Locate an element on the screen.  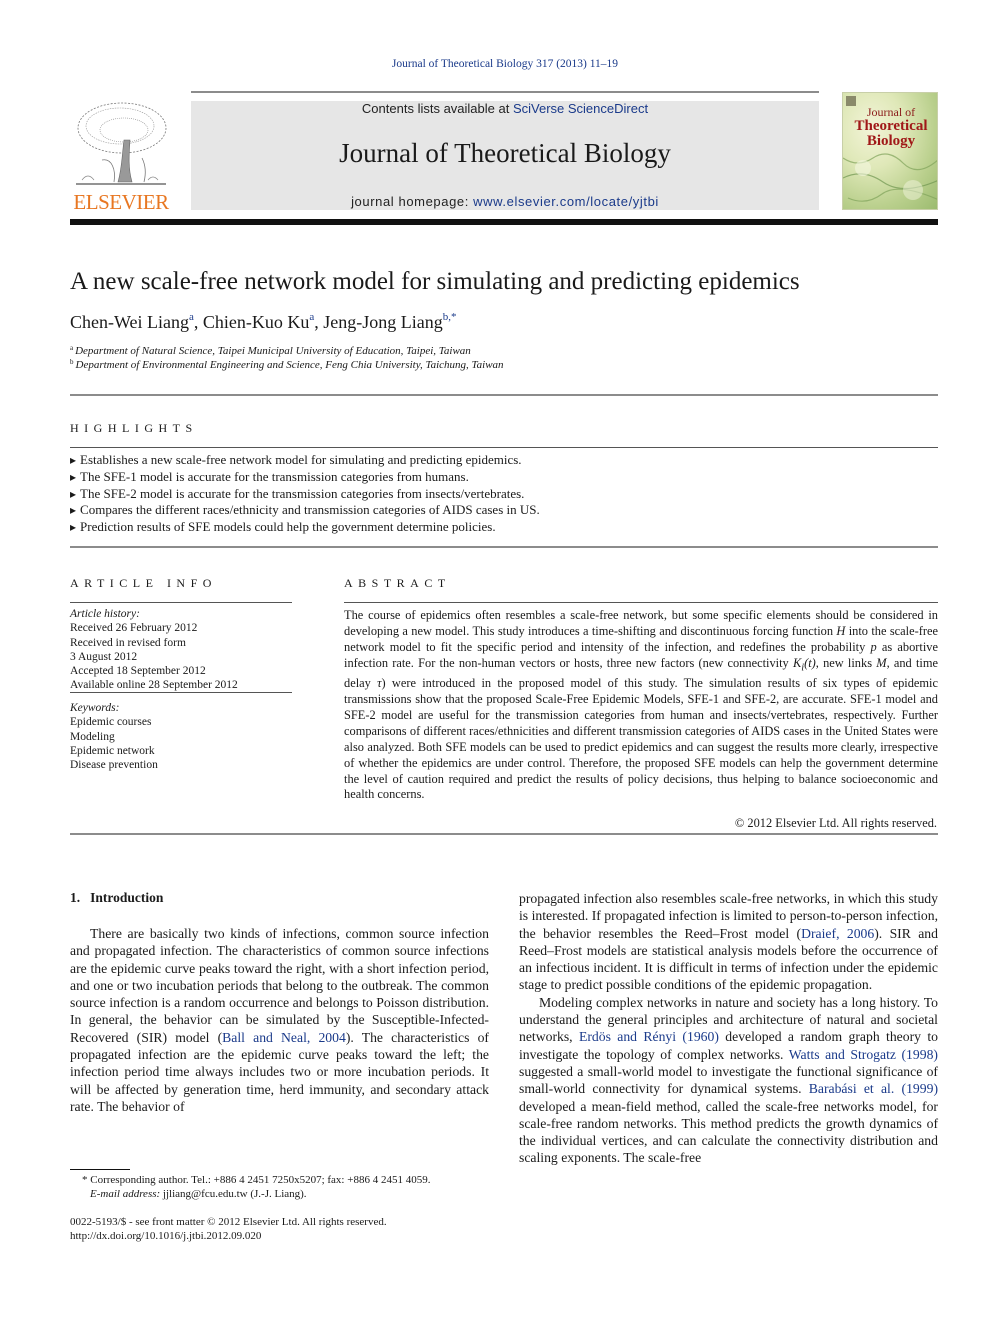
footnote-divider is located at coordinates (100, 1169).